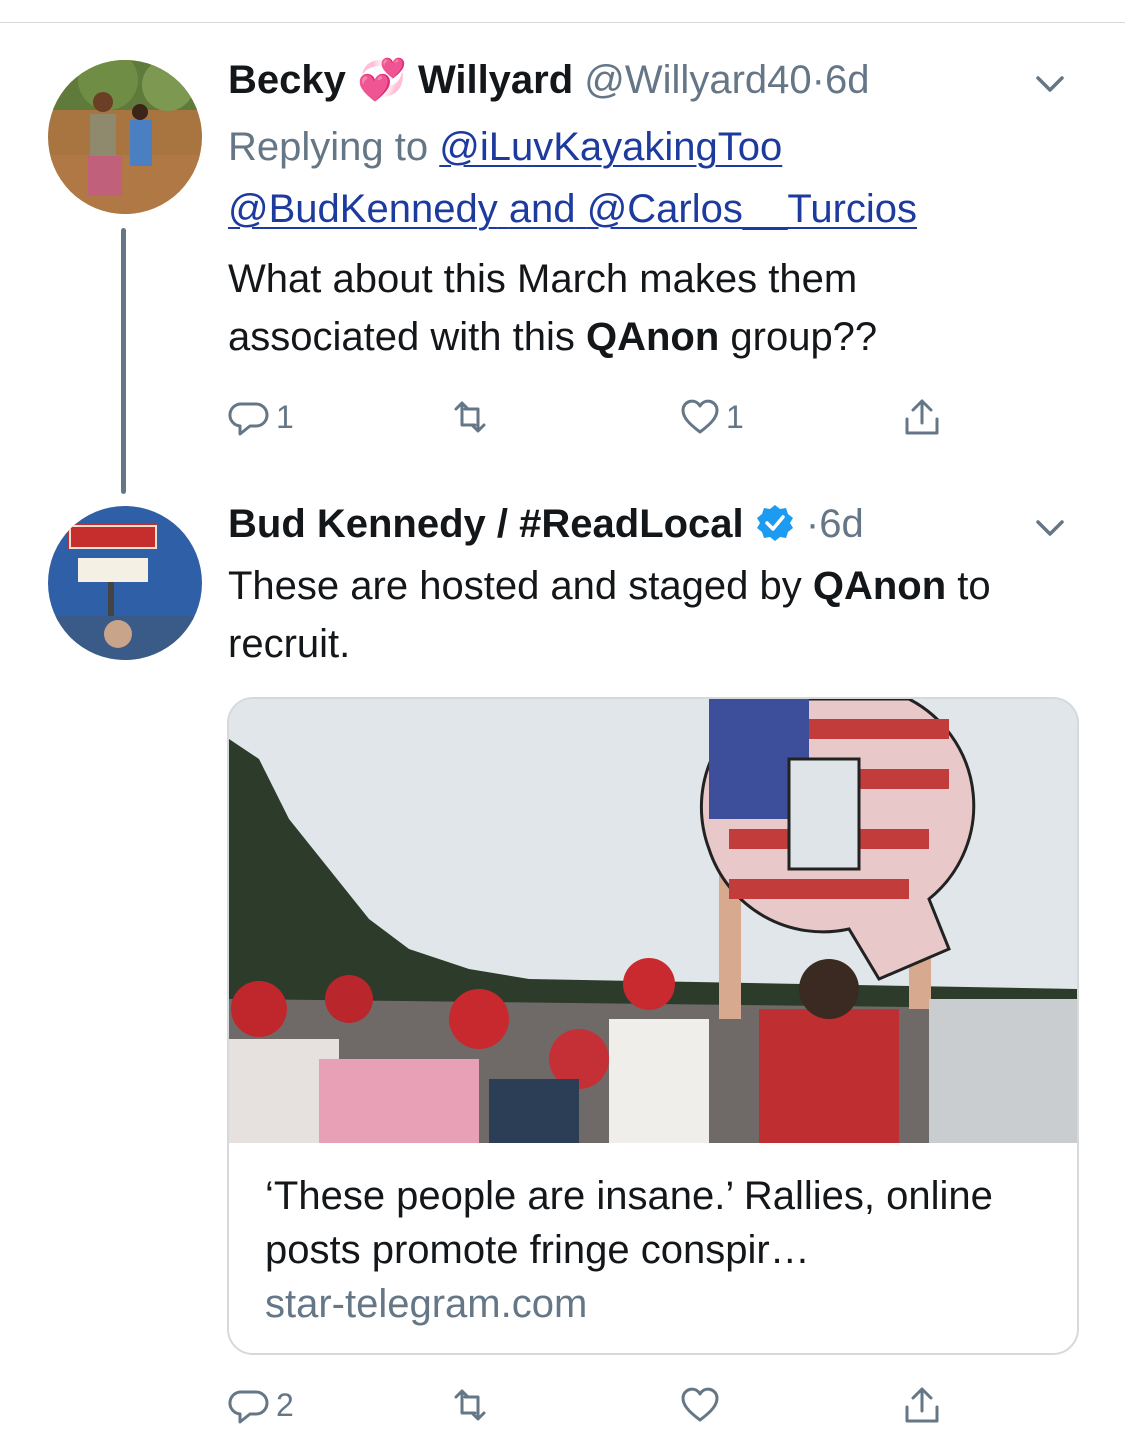 Image resolution: width=1125 pixels, height=1452 pixels. I want to click on top-divider, so click(562, 22).